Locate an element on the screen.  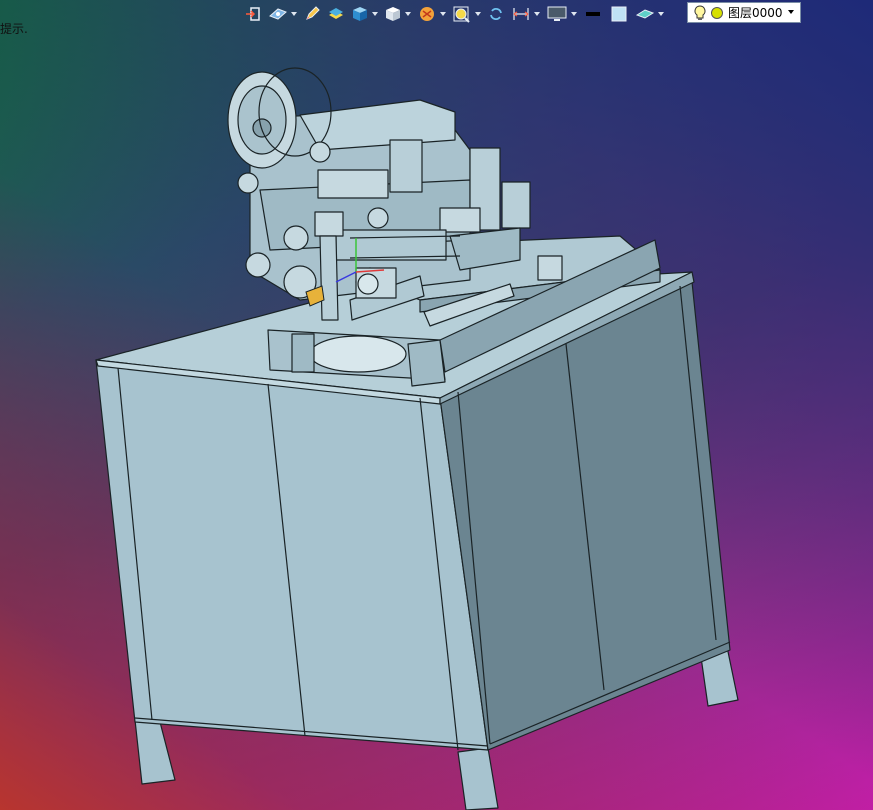
surface-display-button is located at coordinates (649, 14).